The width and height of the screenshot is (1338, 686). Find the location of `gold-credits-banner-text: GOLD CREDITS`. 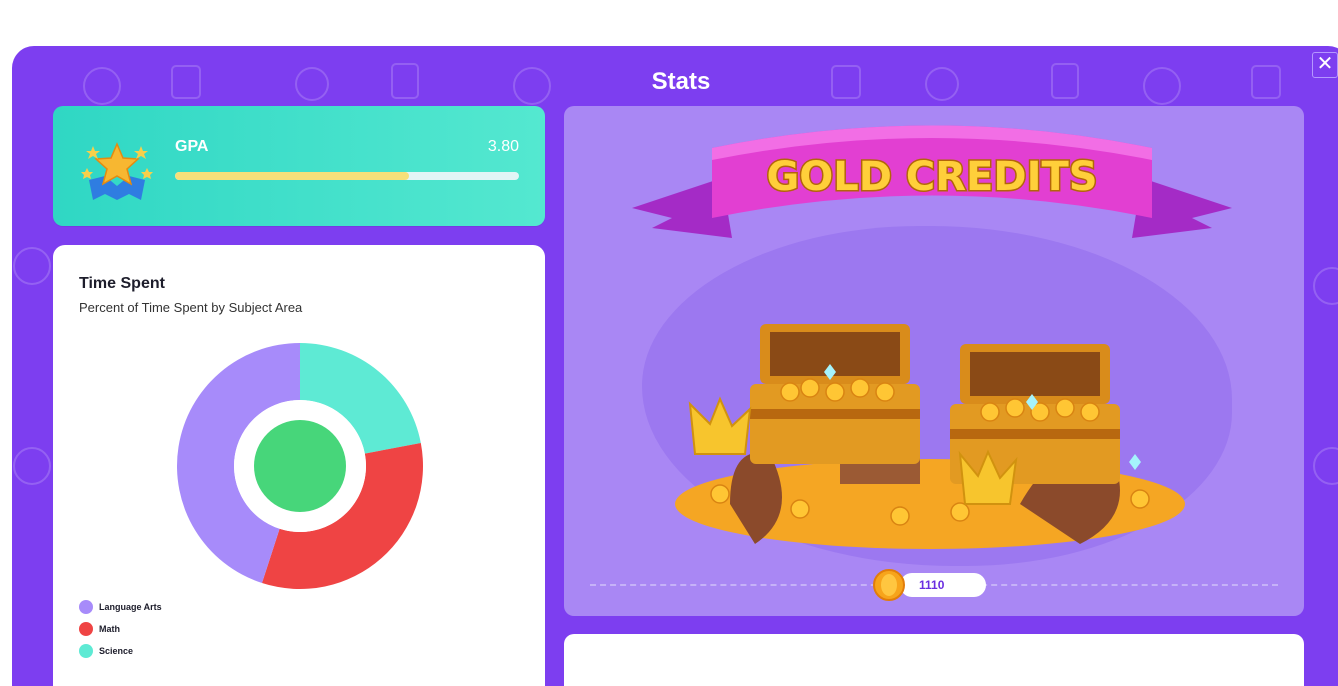

gold-credits-banner-text: GOLD CREDITS is located at coordinates (931, 177).